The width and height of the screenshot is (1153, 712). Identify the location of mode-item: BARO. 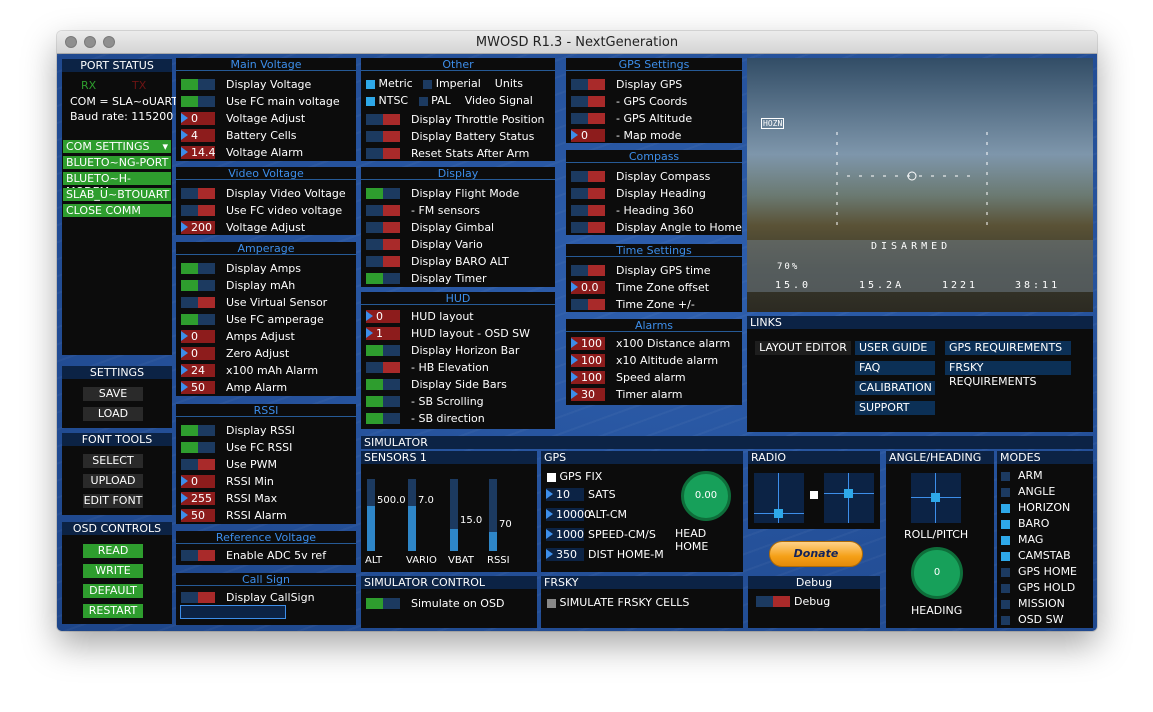
(1025, 523).